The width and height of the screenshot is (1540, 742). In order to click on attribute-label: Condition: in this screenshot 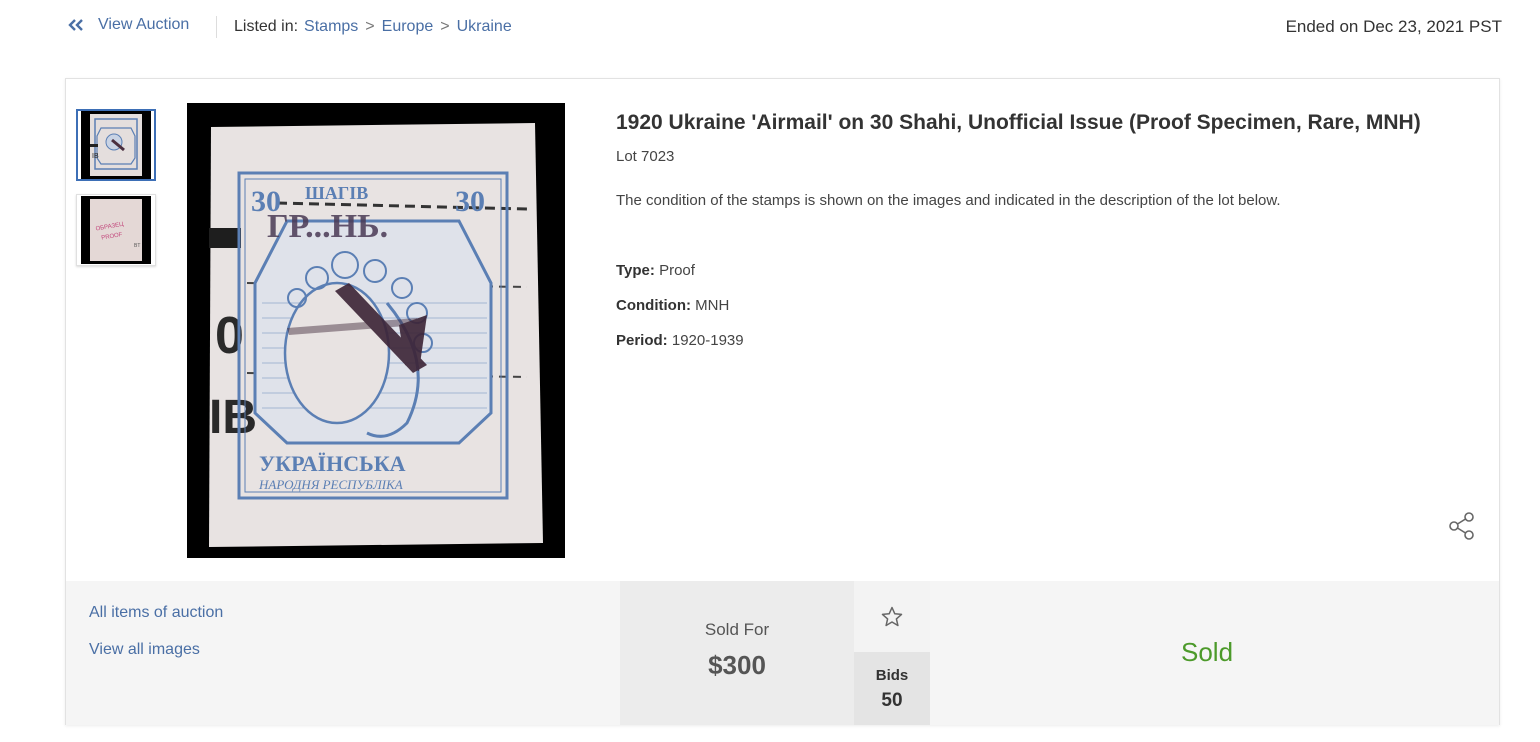, I will do `click(653, 305)`.